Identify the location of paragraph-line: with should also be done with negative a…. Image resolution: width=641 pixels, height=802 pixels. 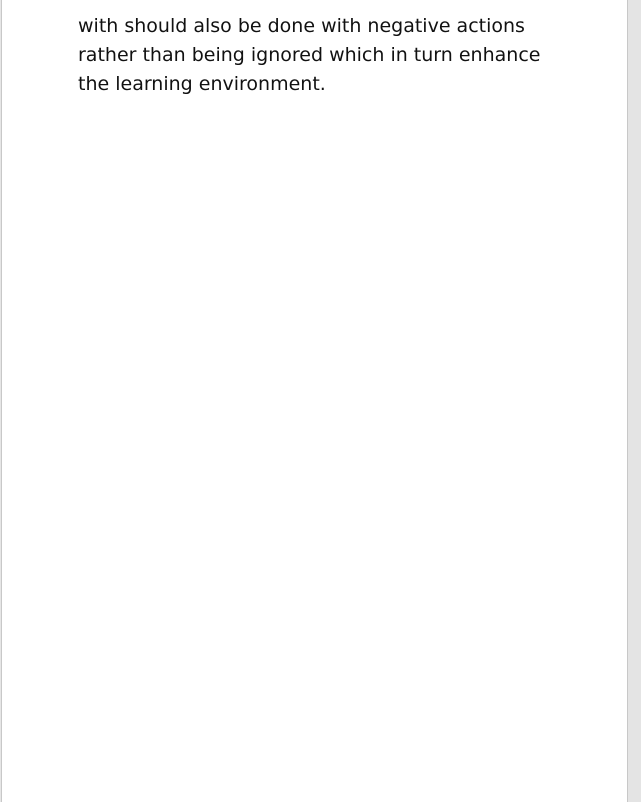
(301, 26).